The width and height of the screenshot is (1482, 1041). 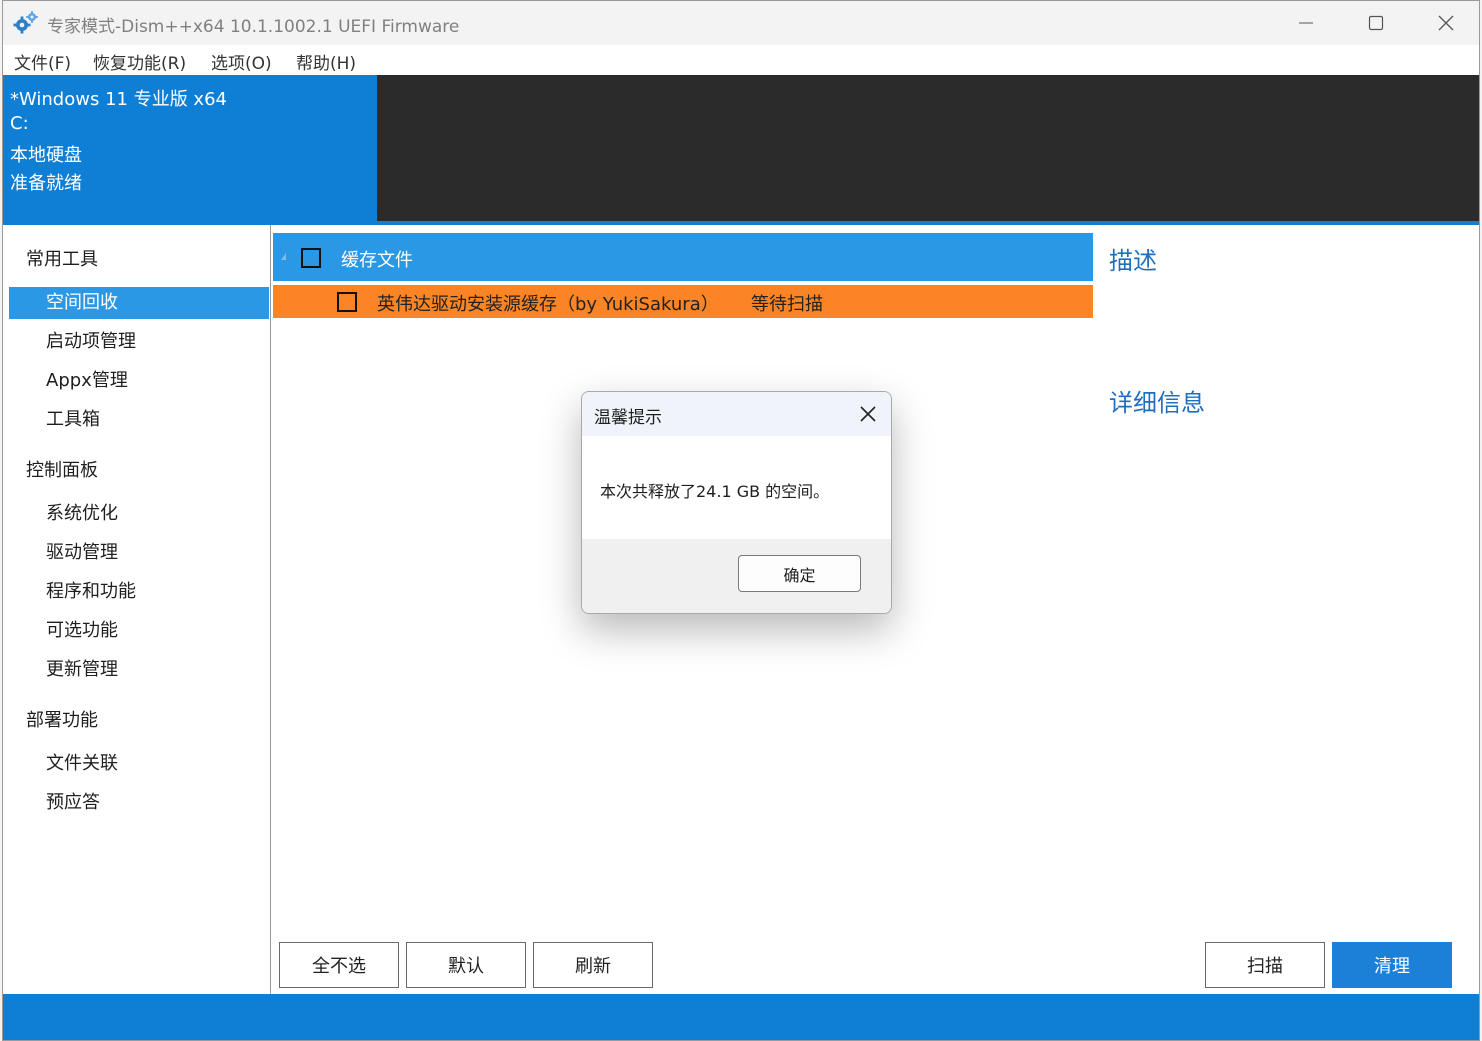 I want to click on sidebar-item-drivers: 驱动管理, so click(x=139, y=553).